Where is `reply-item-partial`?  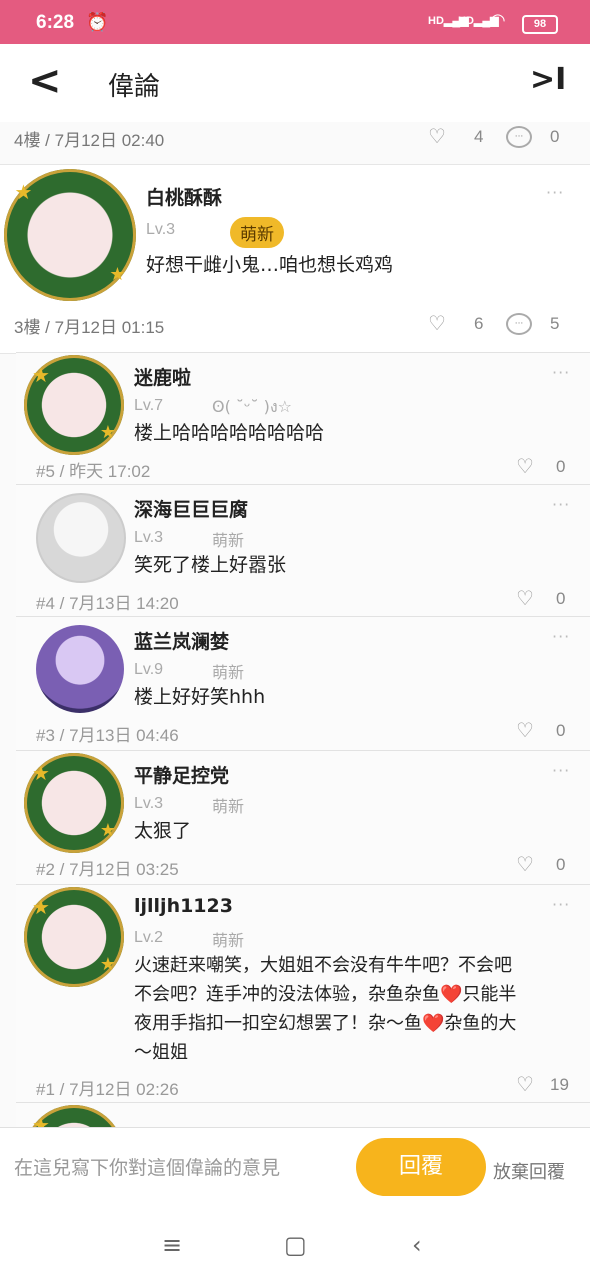 reply-item-partial is located at coordinates (303, 1114).